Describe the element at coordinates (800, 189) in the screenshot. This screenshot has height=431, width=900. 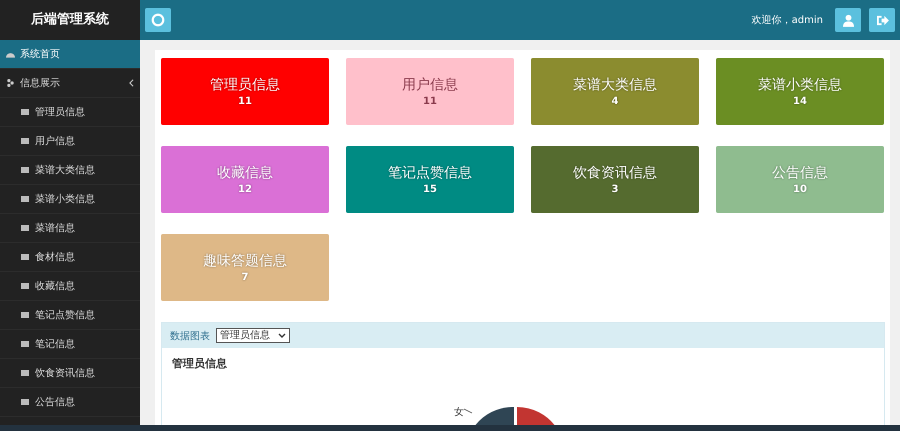
I see `card-count: 10` at that location.